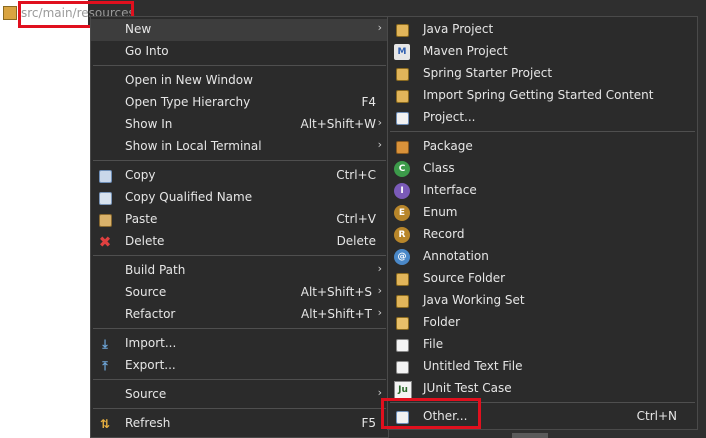 Image resolution: width=706 pixels, height=438 pixels. What do you see at coordinates (402, 118) in the screenshot?
I see `project-icon` at bounding box center [402, 118].